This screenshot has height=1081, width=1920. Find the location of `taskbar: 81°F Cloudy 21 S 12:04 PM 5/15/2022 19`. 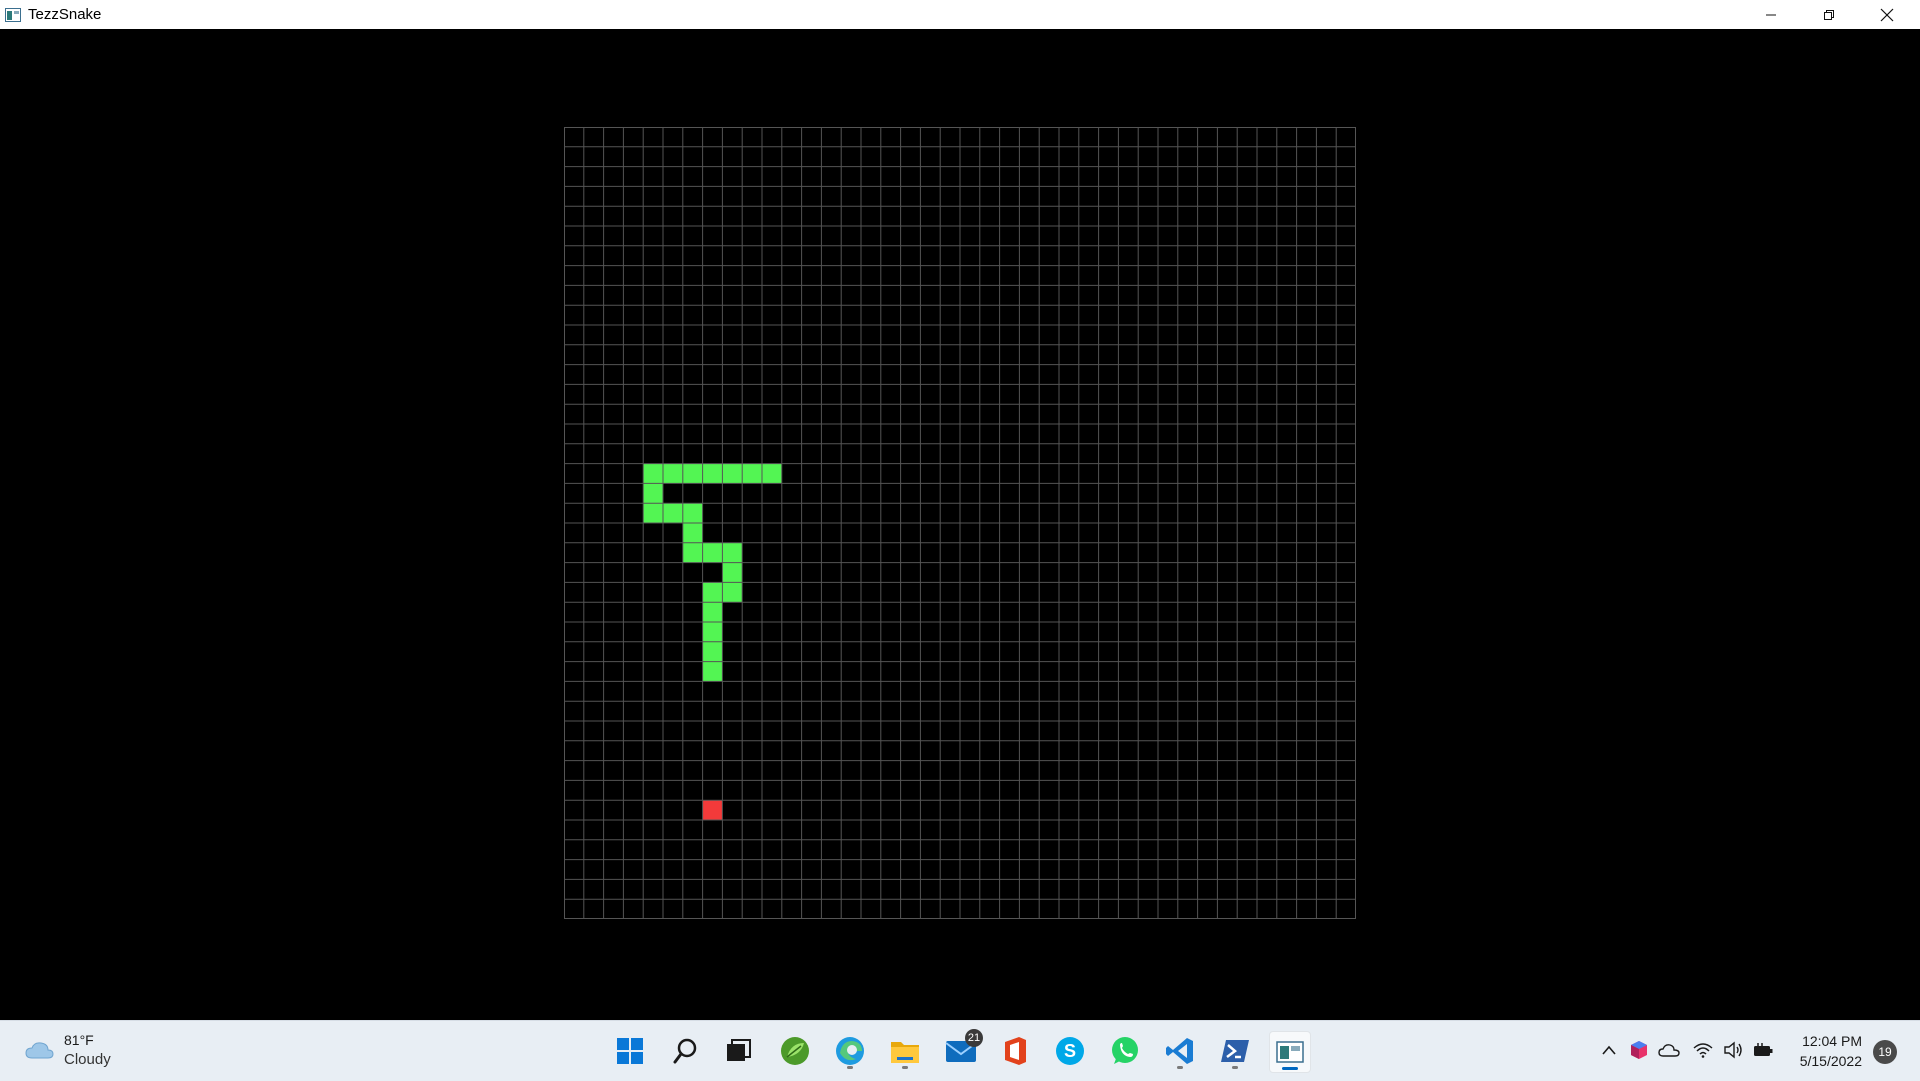

taskbar: 81°F Cloudy 21 S 12:04 PM 5/15/2022 19 is located at coordinates (960, 1050).